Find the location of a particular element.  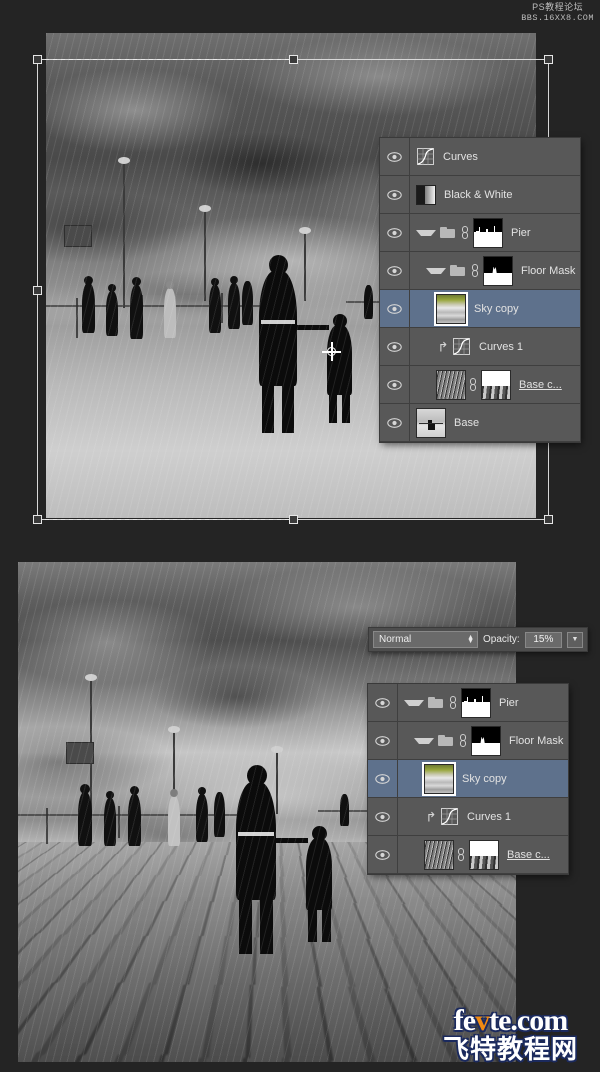

layer-row-body: Curves is located at coordinates (495, 156).